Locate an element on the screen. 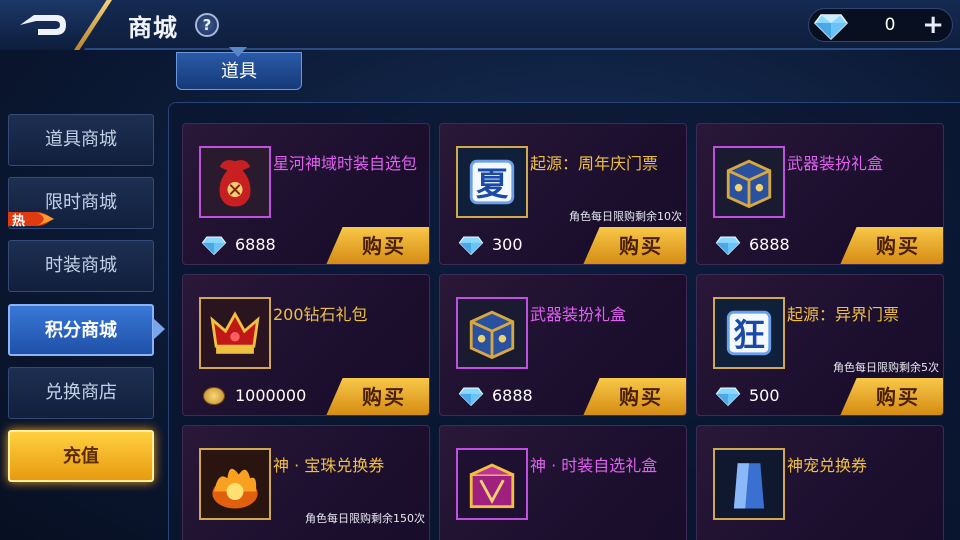  page-title: 商城 is located at coordinates (153, 28).